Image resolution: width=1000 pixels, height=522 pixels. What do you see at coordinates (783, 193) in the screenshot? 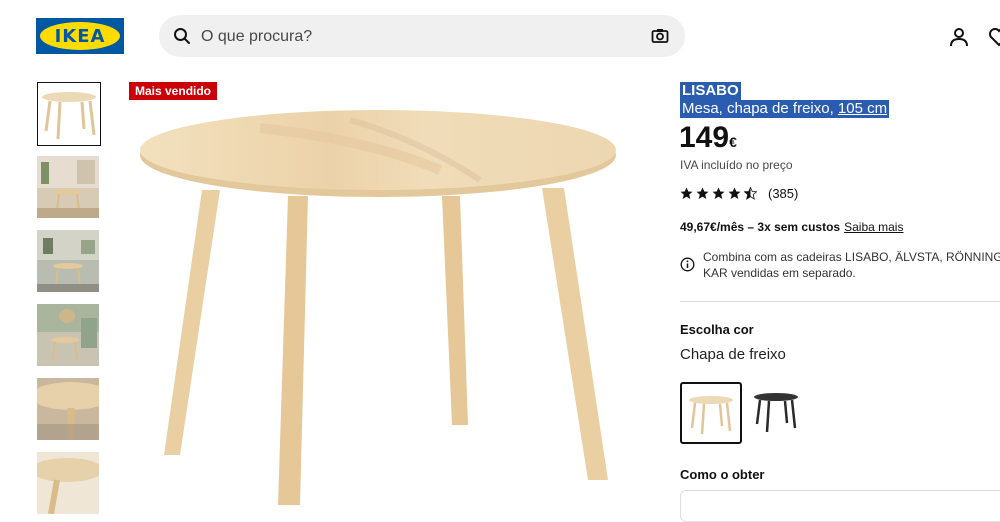
I see `review-count: (385)` at bounding box center [783, 193].